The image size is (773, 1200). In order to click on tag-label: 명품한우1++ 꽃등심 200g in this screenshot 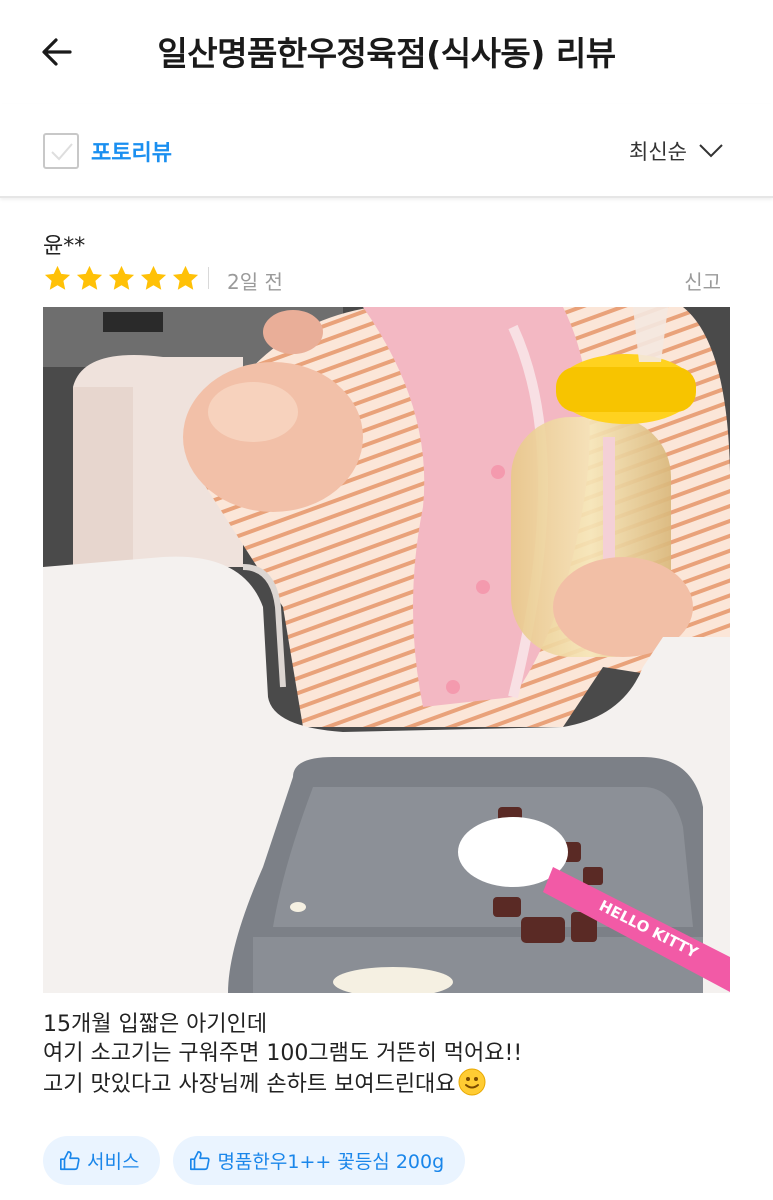, I will do `click(331, 1162)`.